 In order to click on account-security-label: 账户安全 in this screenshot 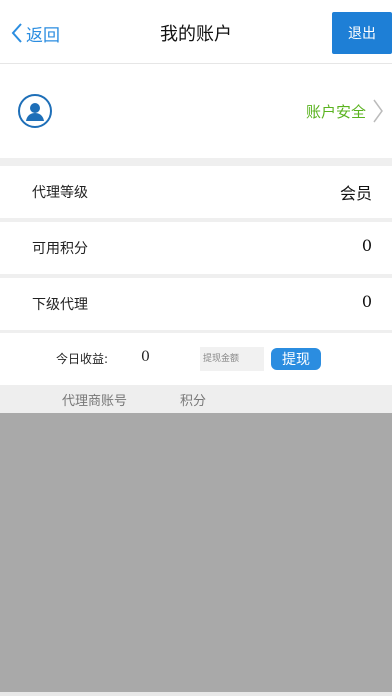, I will do `click(335, 111)`.